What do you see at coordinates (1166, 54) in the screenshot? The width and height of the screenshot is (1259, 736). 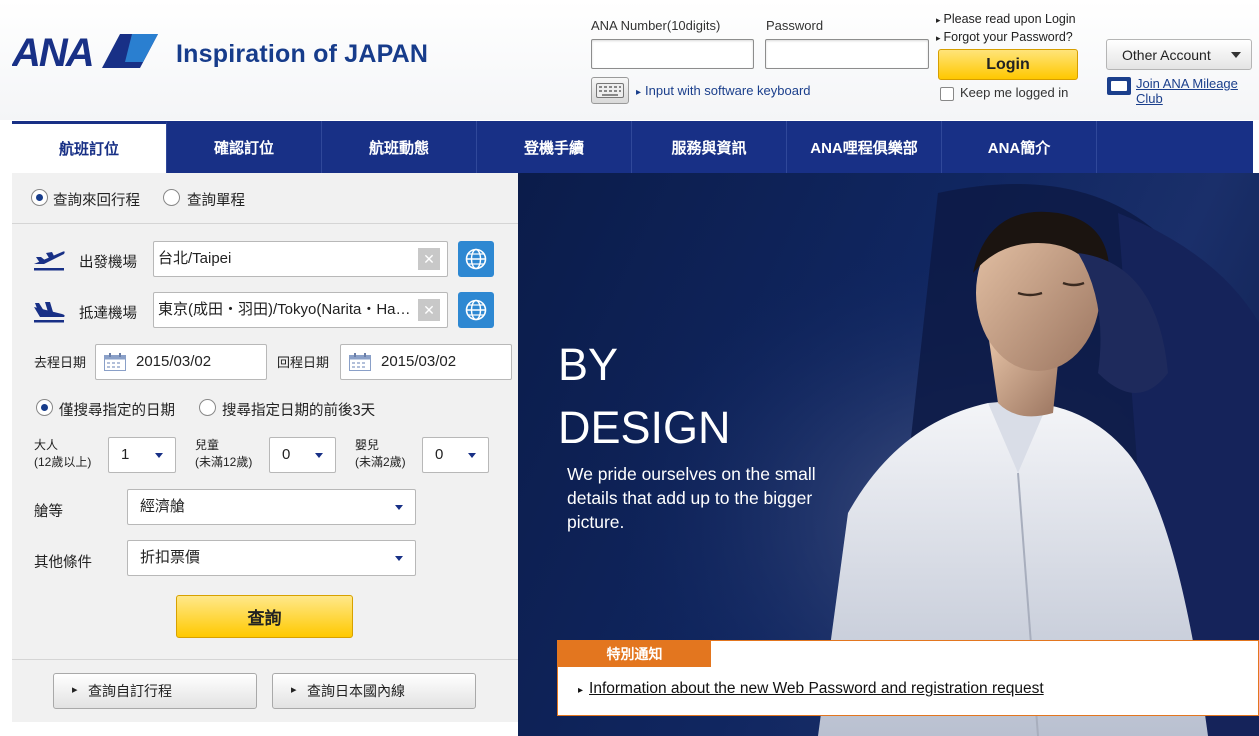 I see `other-account-label: Other Account` at bounding box center [1166, 54].